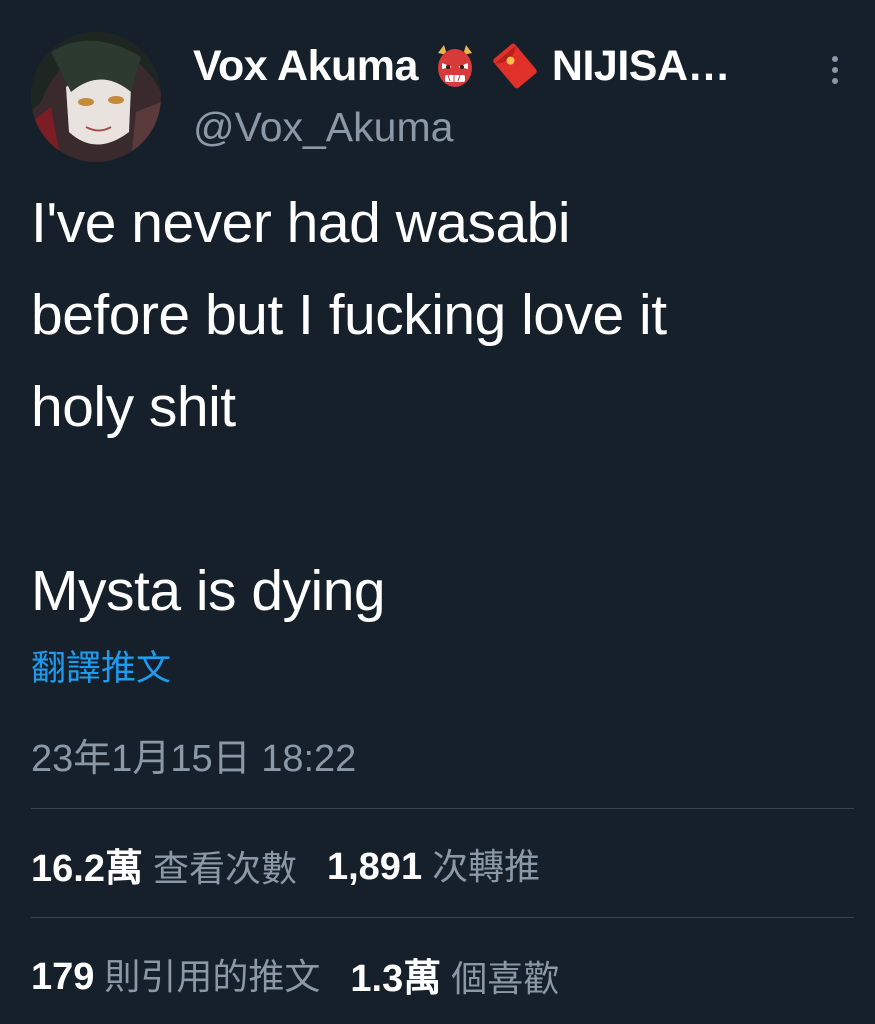  I want to click on more-options-button, so click(835, 72).